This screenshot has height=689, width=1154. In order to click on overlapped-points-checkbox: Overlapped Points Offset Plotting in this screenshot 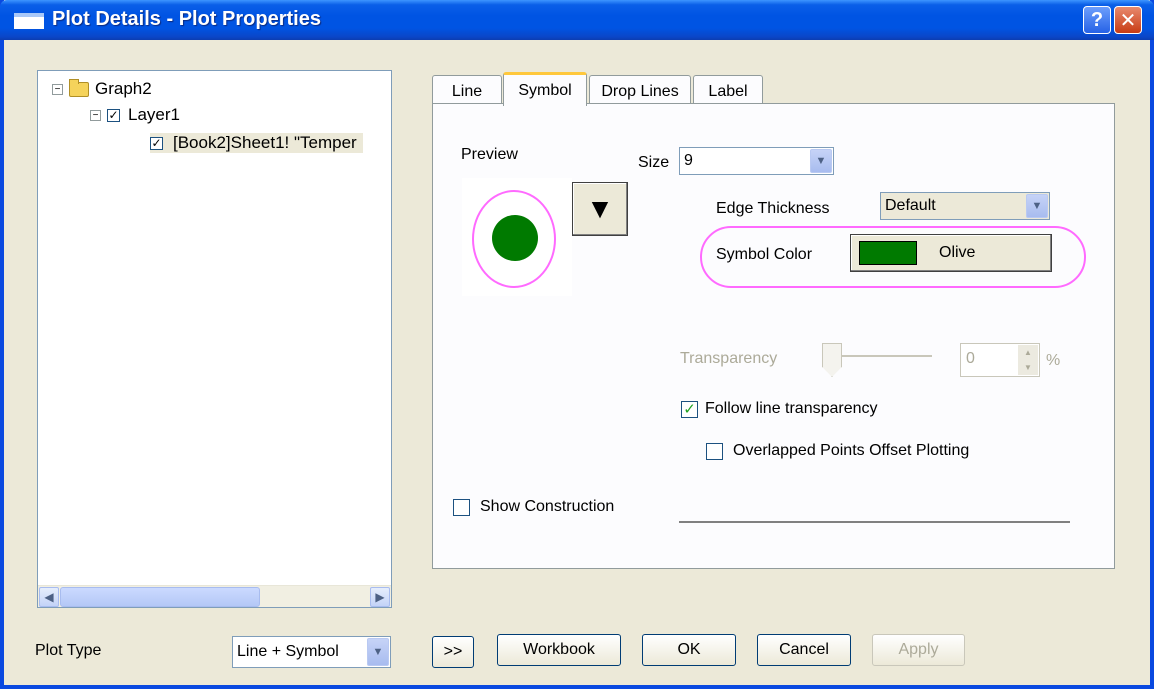, I will do `click(837, 451)`.